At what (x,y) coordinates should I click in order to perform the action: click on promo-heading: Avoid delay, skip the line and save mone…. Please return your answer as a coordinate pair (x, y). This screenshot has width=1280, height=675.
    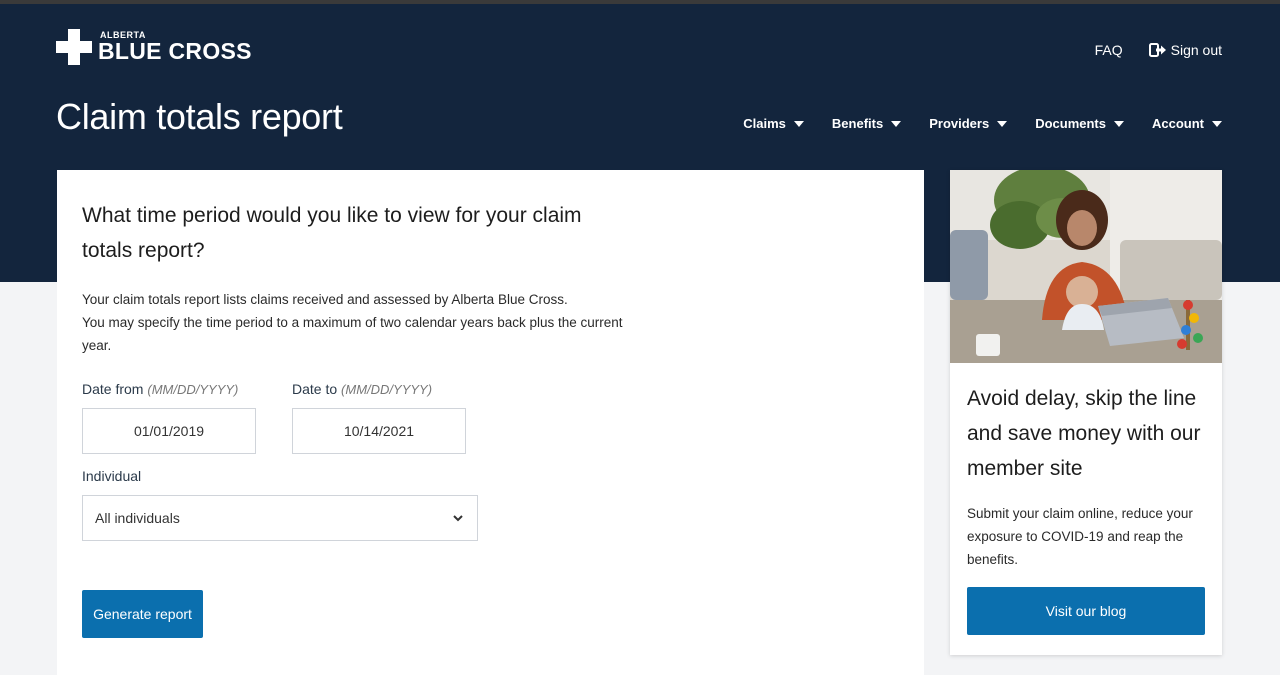
    Looking at the image, I should click on (1084, 433).